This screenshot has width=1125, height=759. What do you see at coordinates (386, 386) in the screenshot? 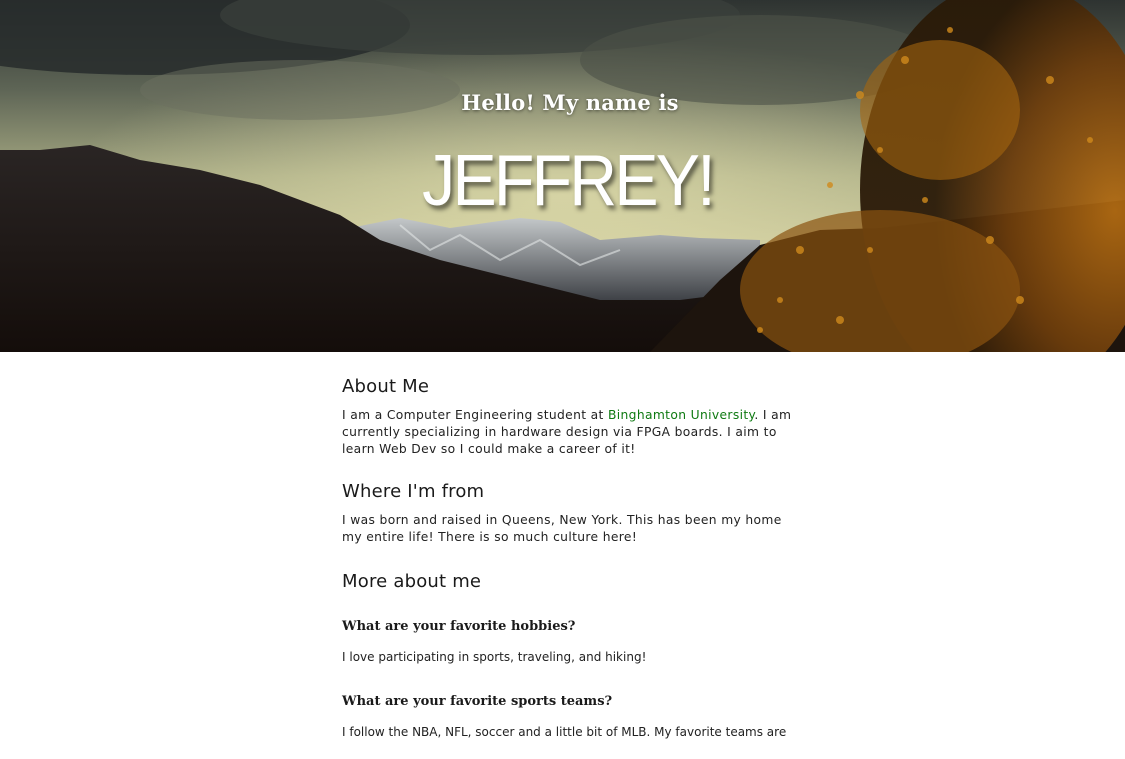
I see `about-heading: About Me` at bounding box center [386, 386].